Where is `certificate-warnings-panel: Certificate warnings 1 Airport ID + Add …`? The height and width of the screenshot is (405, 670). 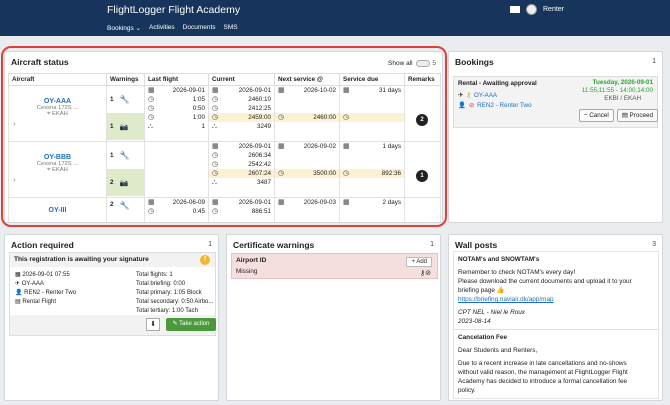
certificate-warnings-panel: Certificate warnings 1 Airport ID + Add … is located at coordinates (333, 317).